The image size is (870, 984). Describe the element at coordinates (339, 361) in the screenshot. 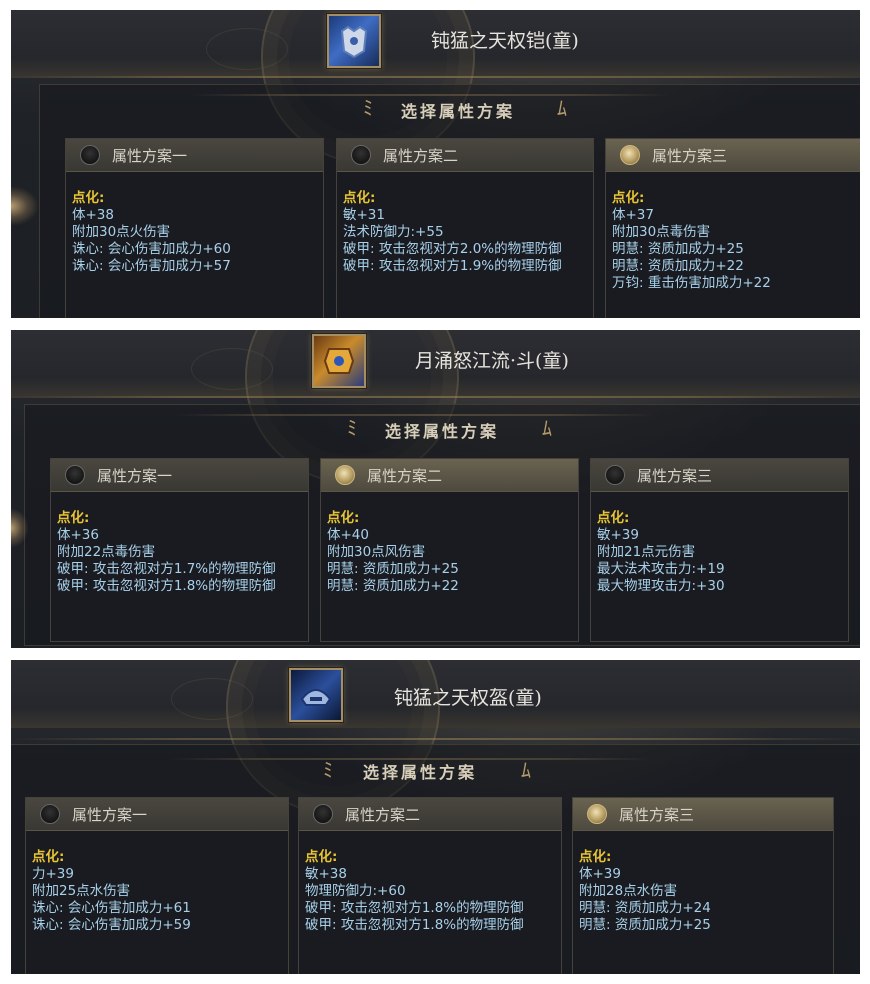

I see `bracer-icon` at that location.